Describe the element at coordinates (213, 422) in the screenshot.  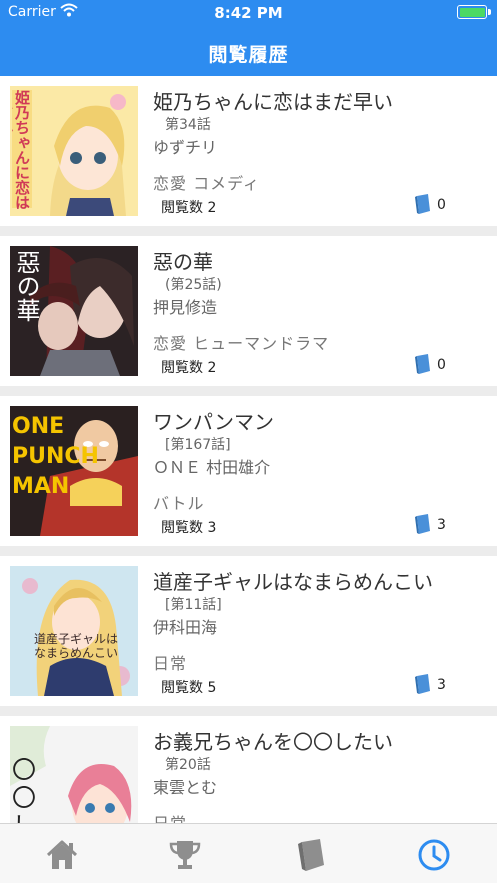
I see `item-title: ワンパンマン` at that location.